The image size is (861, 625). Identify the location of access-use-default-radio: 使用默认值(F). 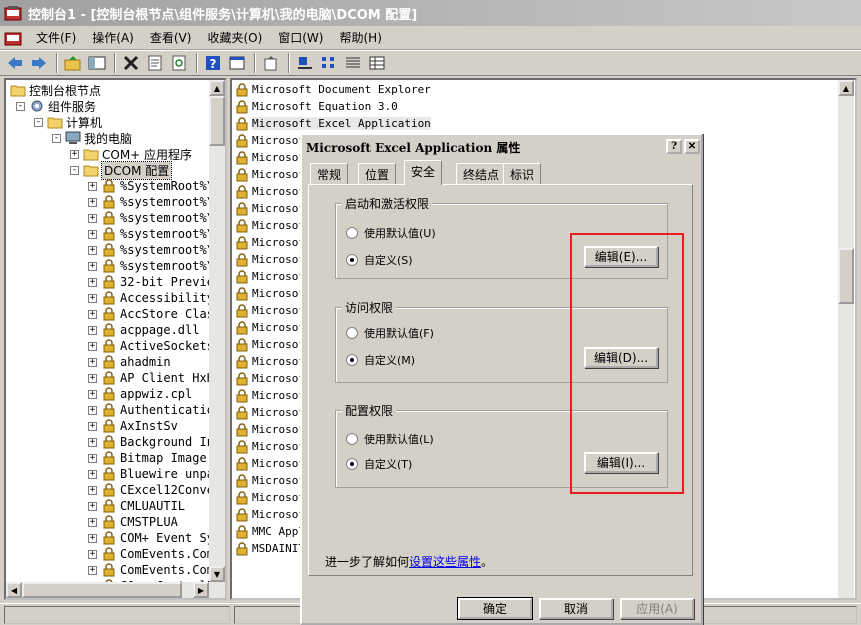
(390, 333).